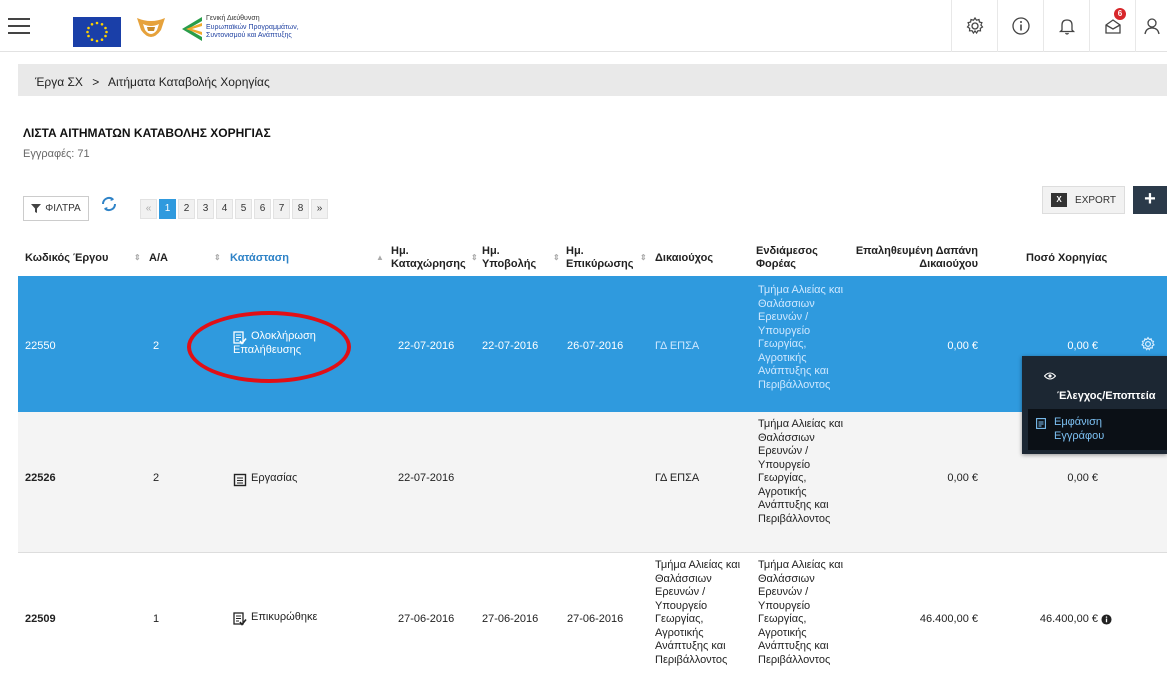 Image resolution: width=1167 pixels, height=693 pixels. I want to click on cell-aa: 1, so click(156, 619).